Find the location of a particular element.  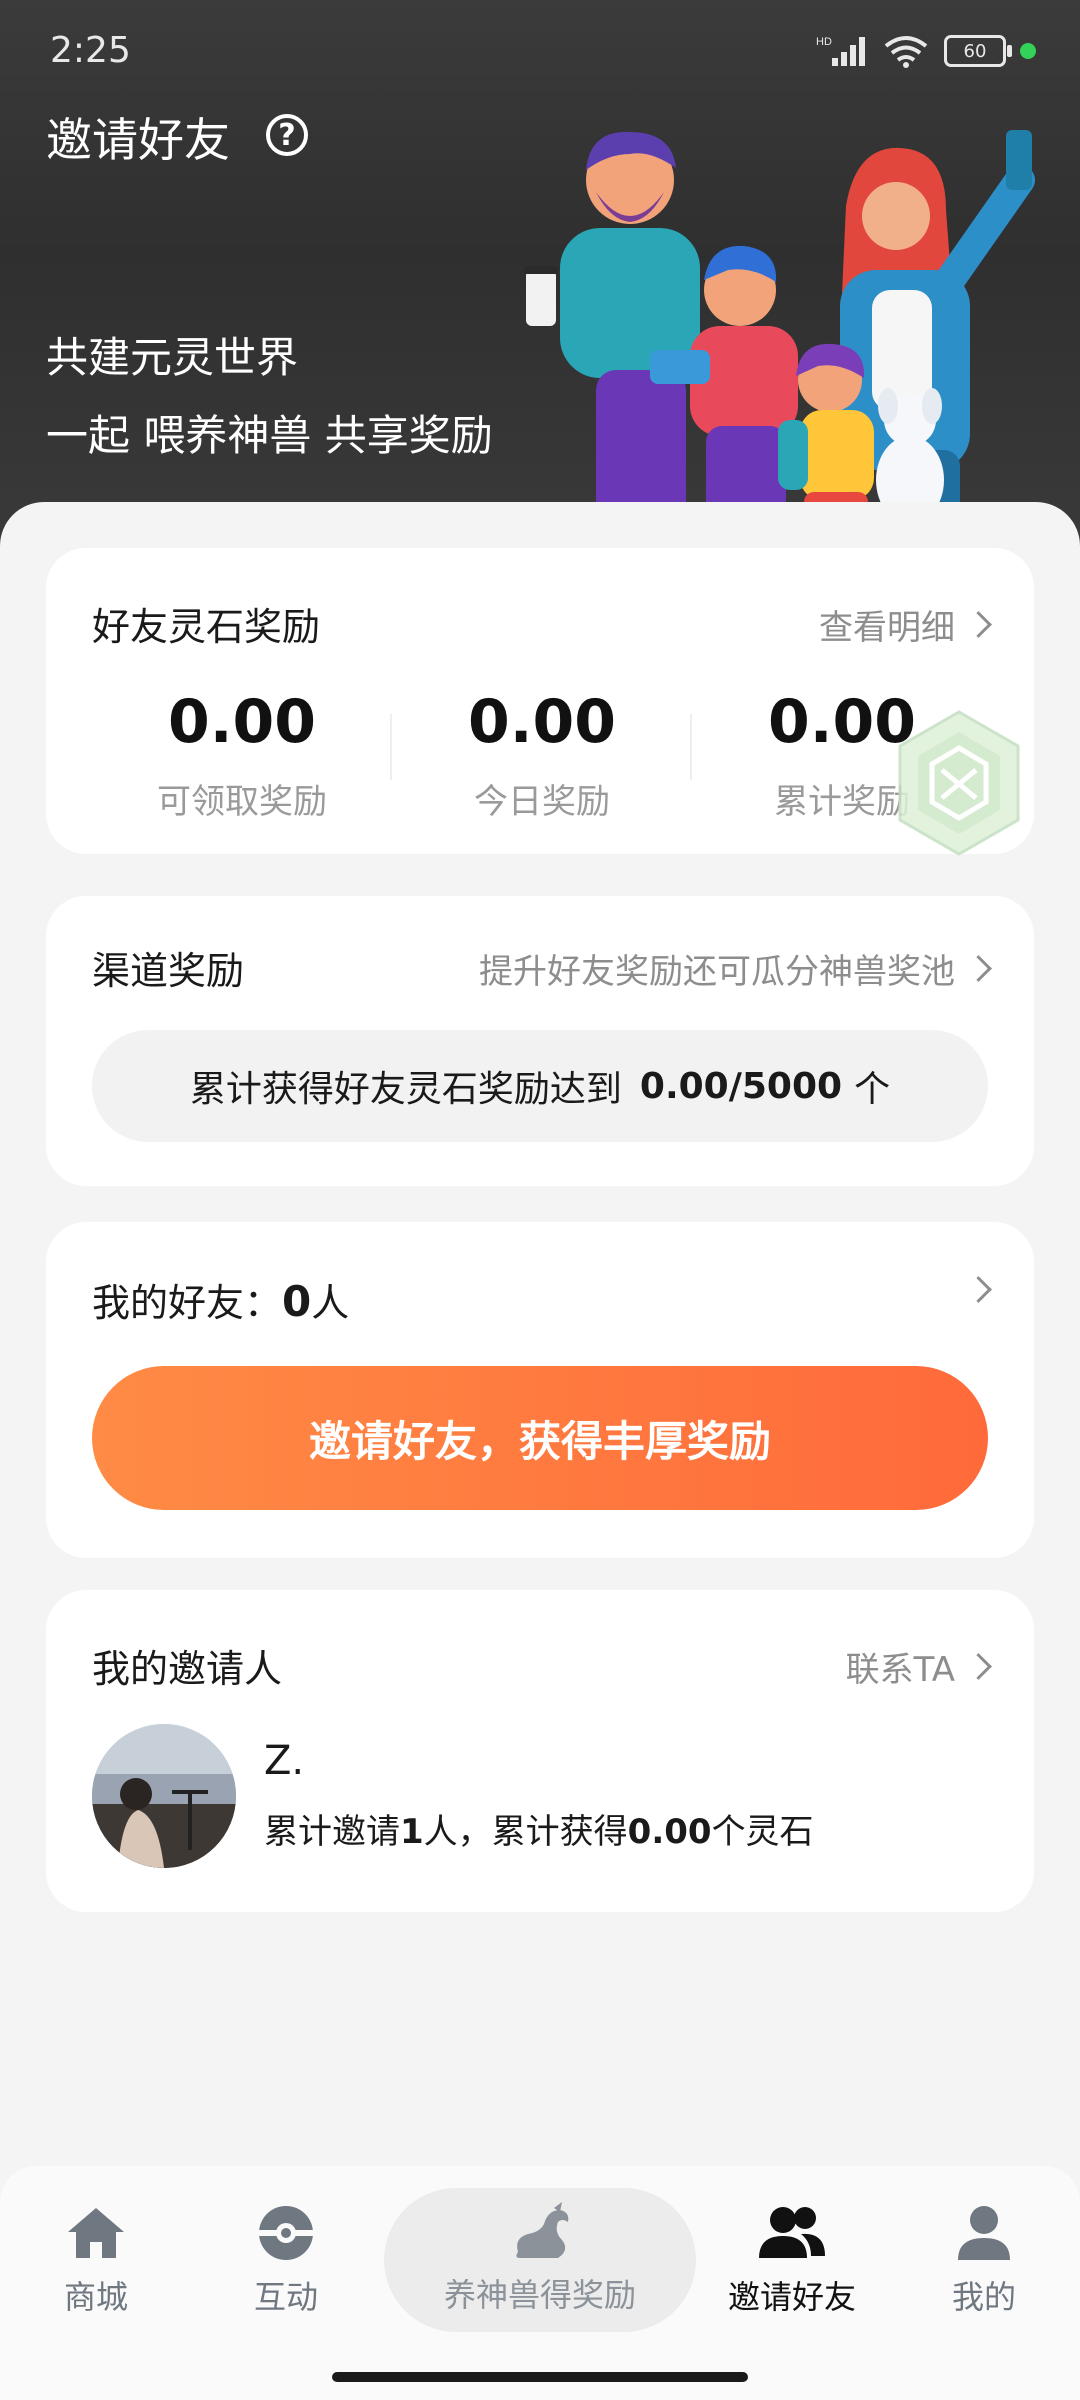

svg-text: HD is located at coordinates (824, 42).